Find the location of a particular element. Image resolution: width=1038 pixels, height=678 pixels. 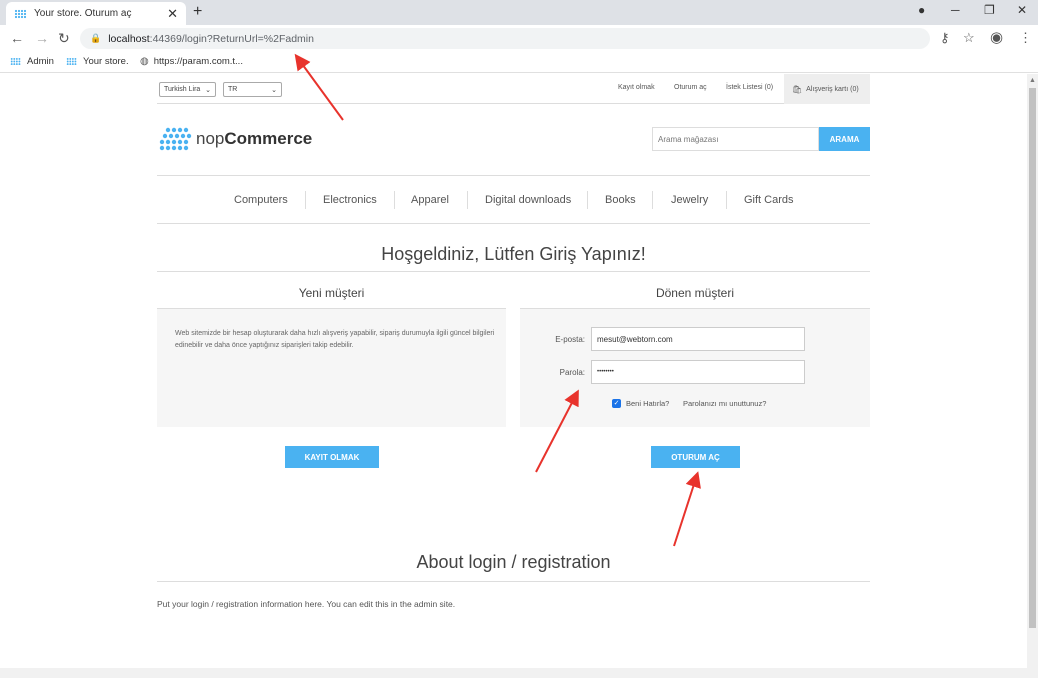

browser-tabstrip: Your store. Oturum aç ✕ + ● ─ ❐ ✕ is located at coordinates (519, 12).